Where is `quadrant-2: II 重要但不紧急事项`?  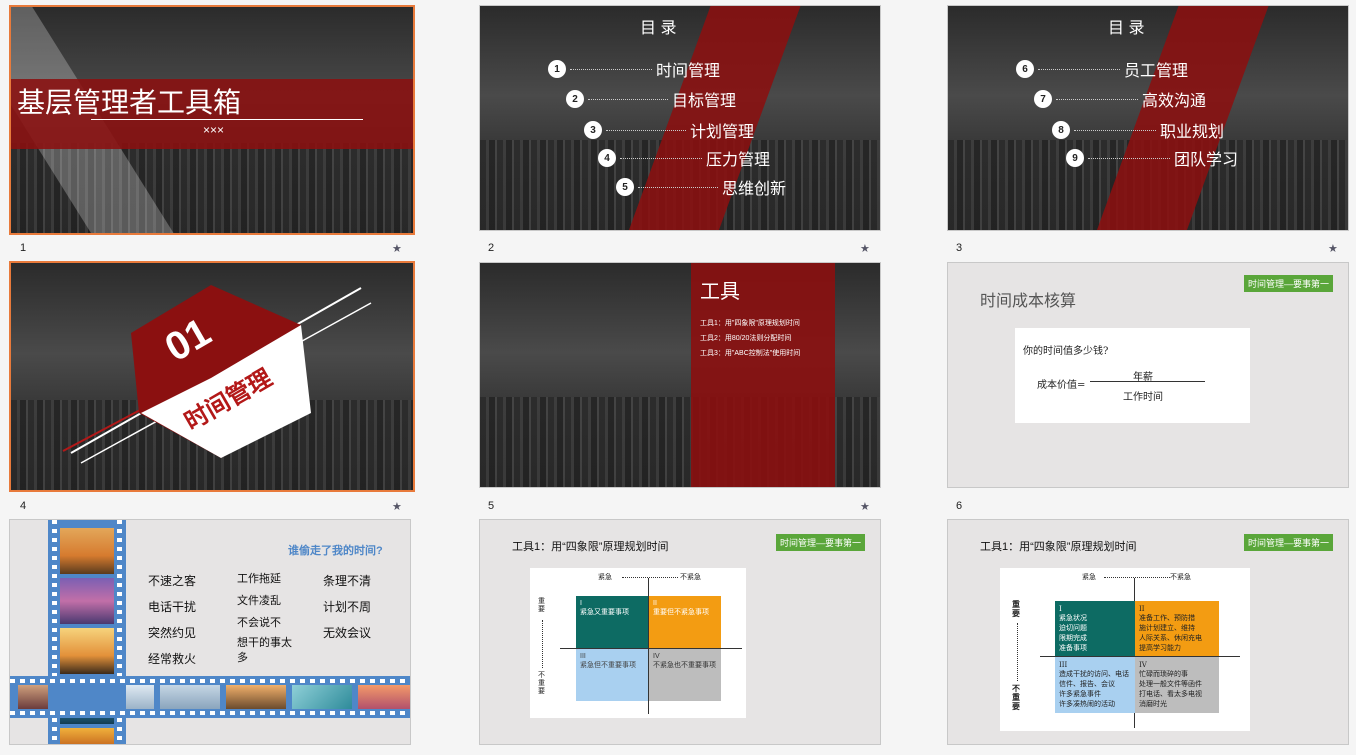 quadrant-2: II 重要但不紧急事项 is located at coordinates (685, 622).